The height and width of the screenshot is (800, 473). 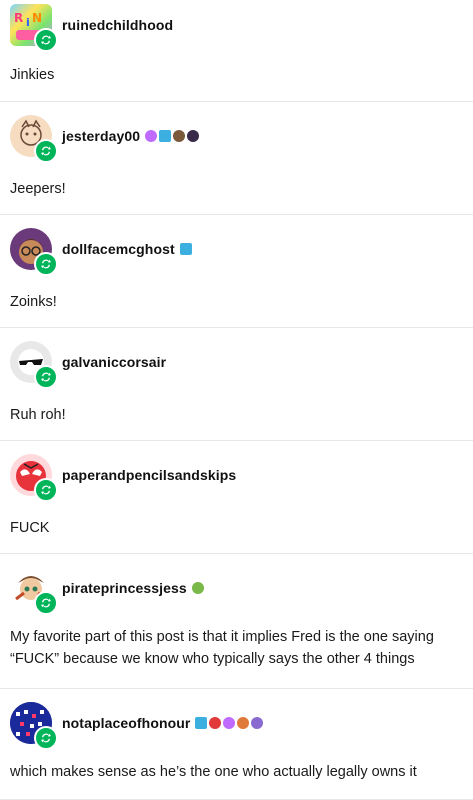 I want to click on post-text: Ruh roh!, so click(x=38, y=415).